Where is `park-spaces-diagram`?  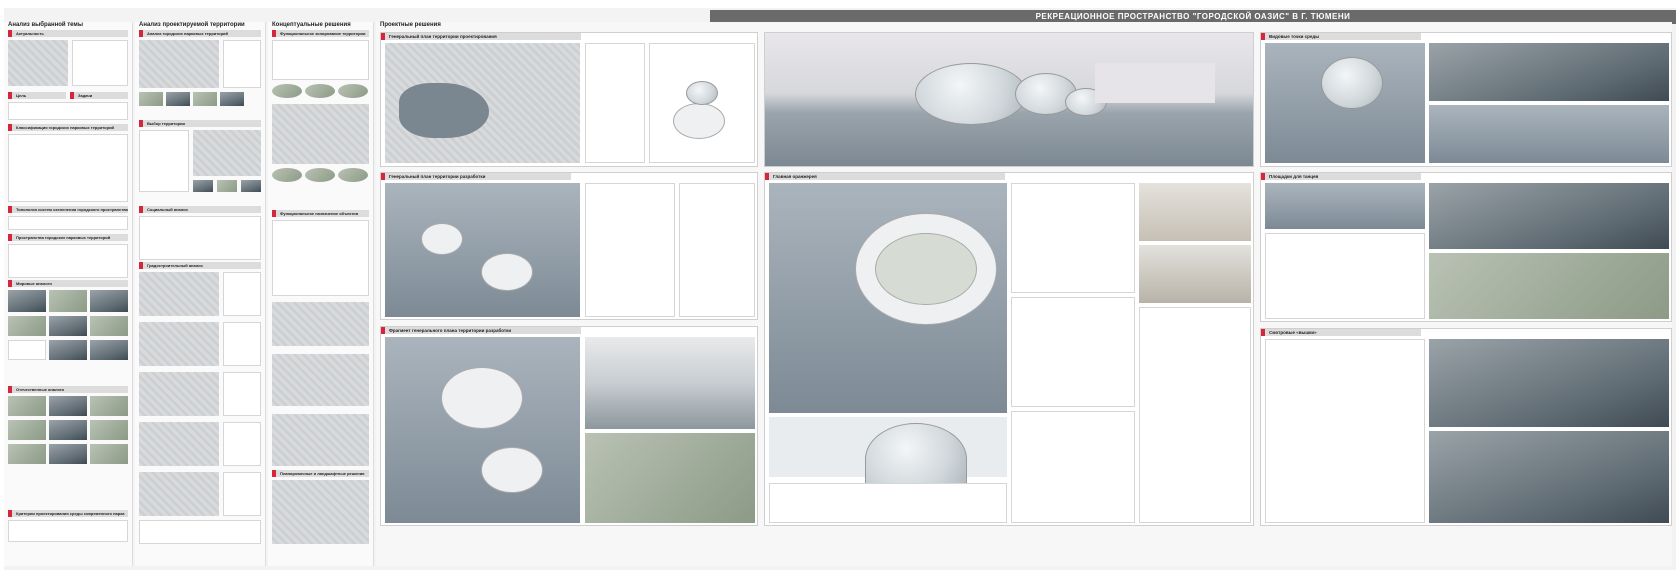
park-spaces-diagram is located at coordinates (68, 261).